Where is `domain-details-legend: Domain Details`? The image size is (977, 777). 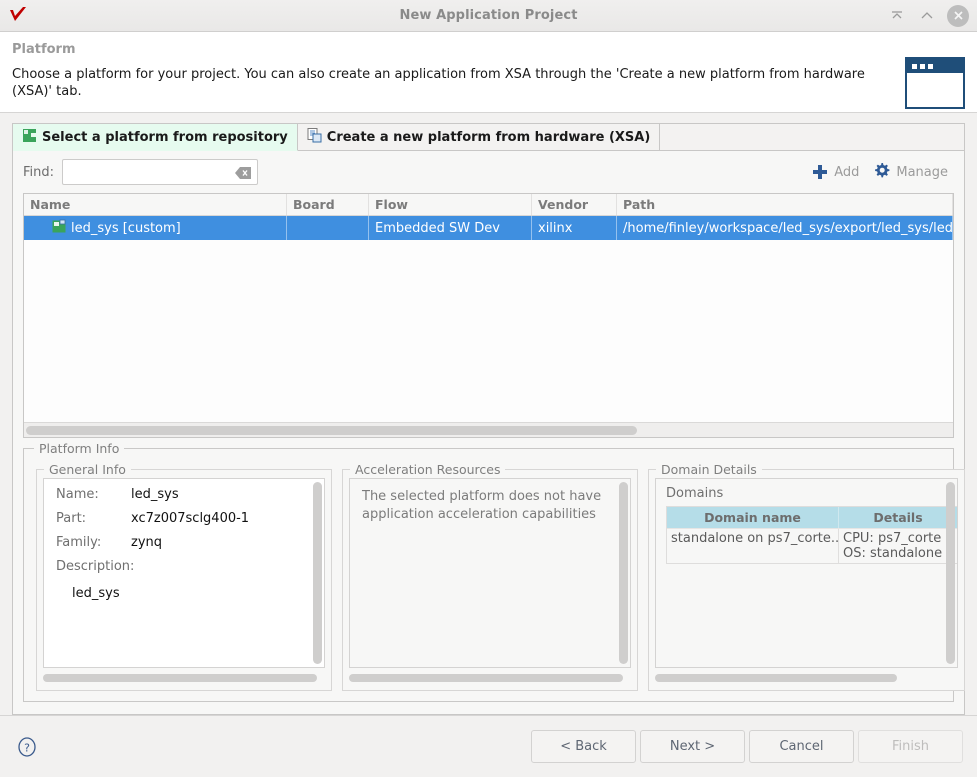
domain-details-legend: Domain Details is located at coordinates (709, 469).